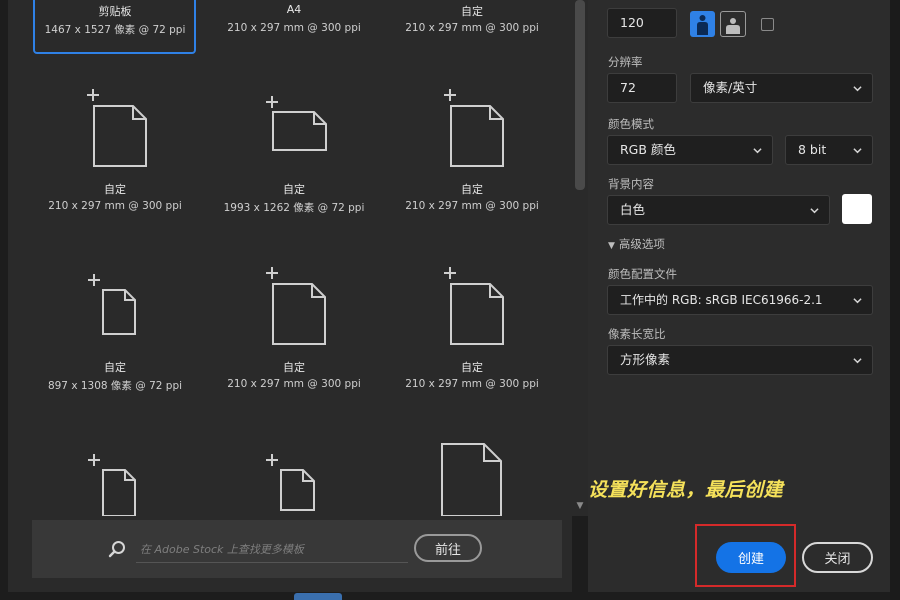  What do you see at coordinates (296, 123) in the screenshot?
I see `document-landscape-icon` at bounding box center [296, 123].